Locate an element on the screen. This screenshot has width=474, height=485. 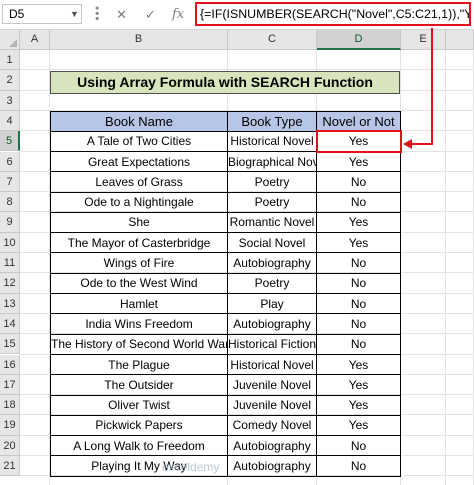
row-header-21: 21 is located at coordinates (10, 466).